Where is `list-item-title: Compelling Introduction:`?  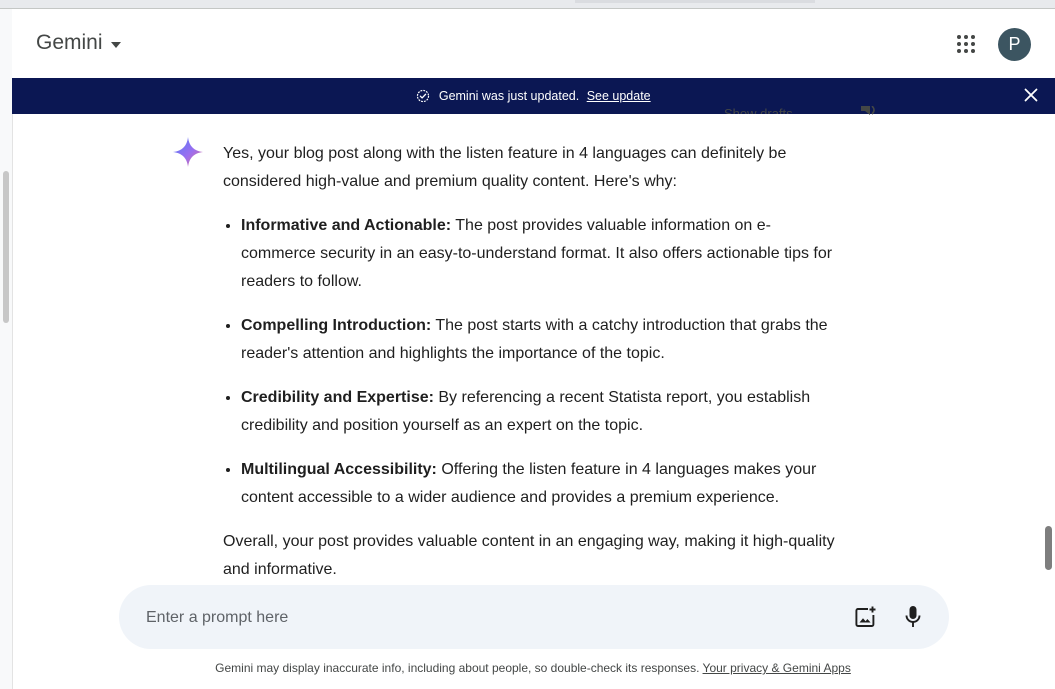 list-item-title: Compelling Introduction: is located at coordinates (336, 325).